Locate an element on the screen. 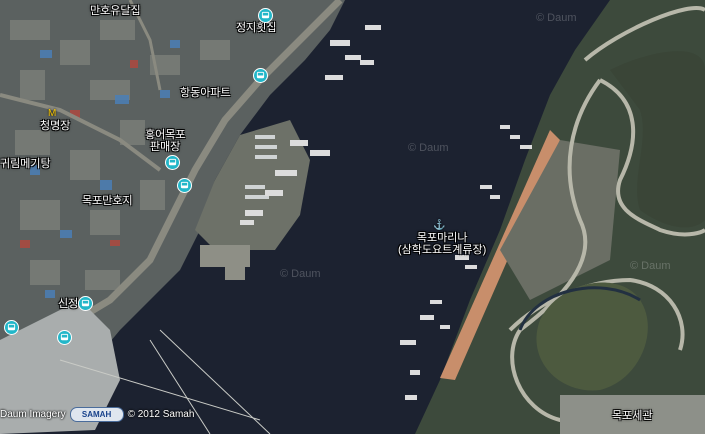 The width and height of the screenshot is (705, 434). label-hongeo: 홍어목포 판매장 is located at coordinates (165, 141).